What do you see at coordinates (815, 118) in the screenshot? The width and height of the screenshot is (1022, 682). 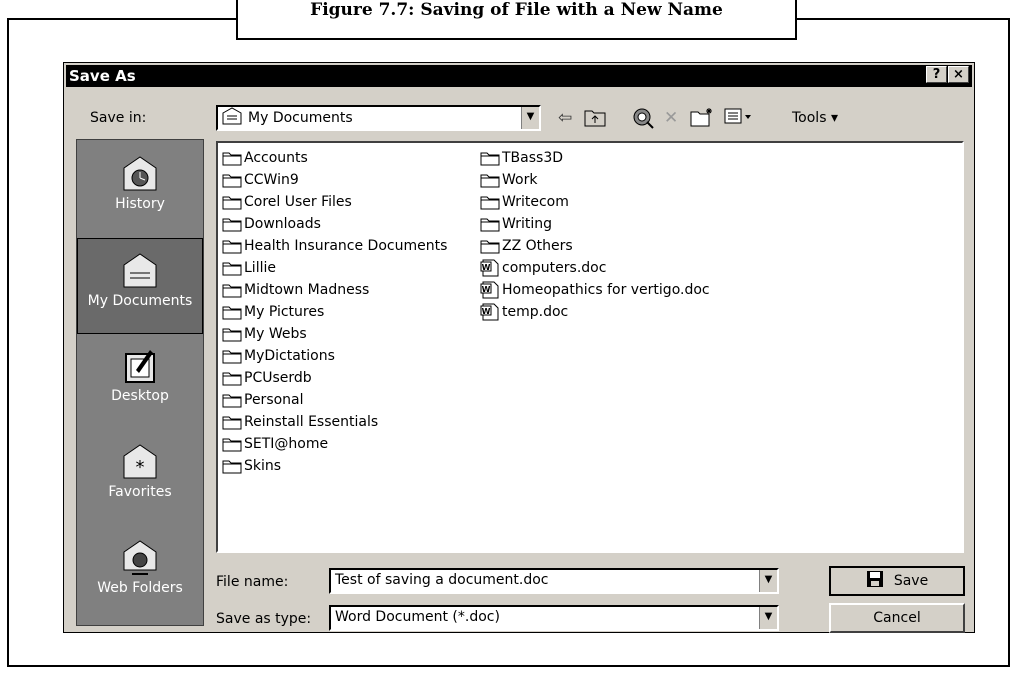 I see `tools-menu: Tools ▾` at bounding box center [815, 118].